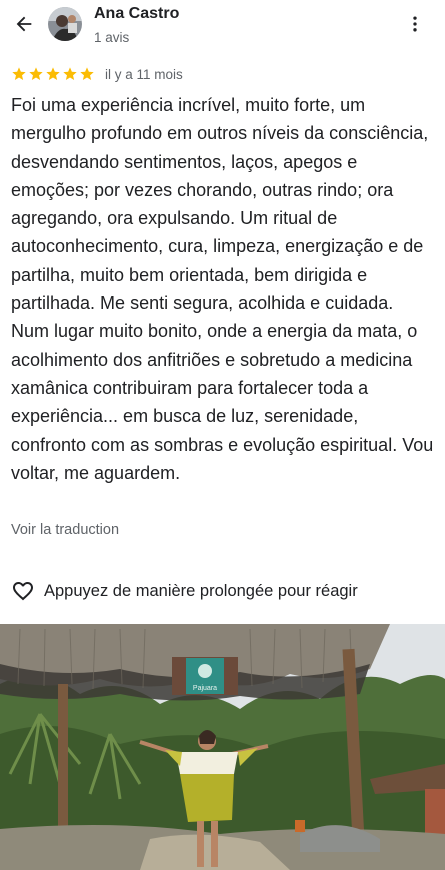 The width and height of the screenshot is (445, 870). I want to click on reviewer-name: Ana Castro, so click(136, 14).